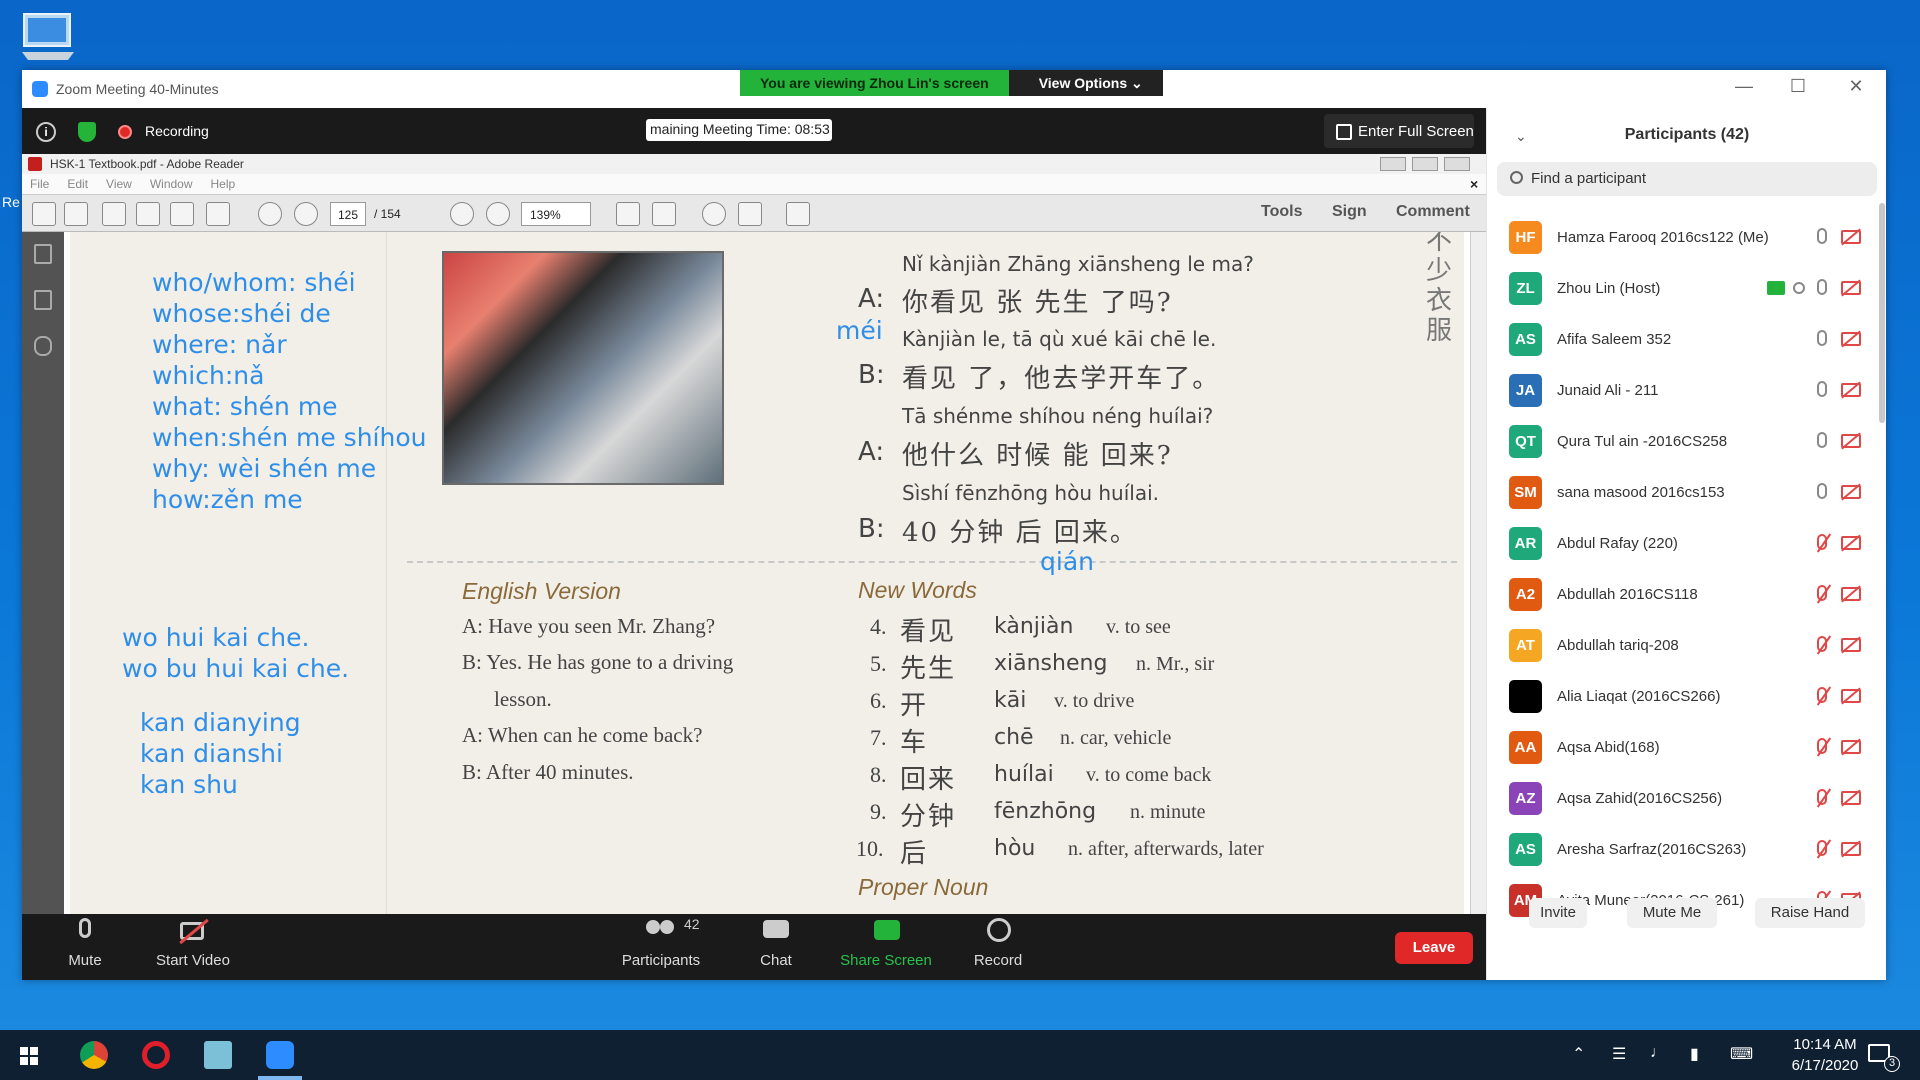  Describe the element at coordinates (43, 346) in the screenshot. I see `attachments-icon` at that location.